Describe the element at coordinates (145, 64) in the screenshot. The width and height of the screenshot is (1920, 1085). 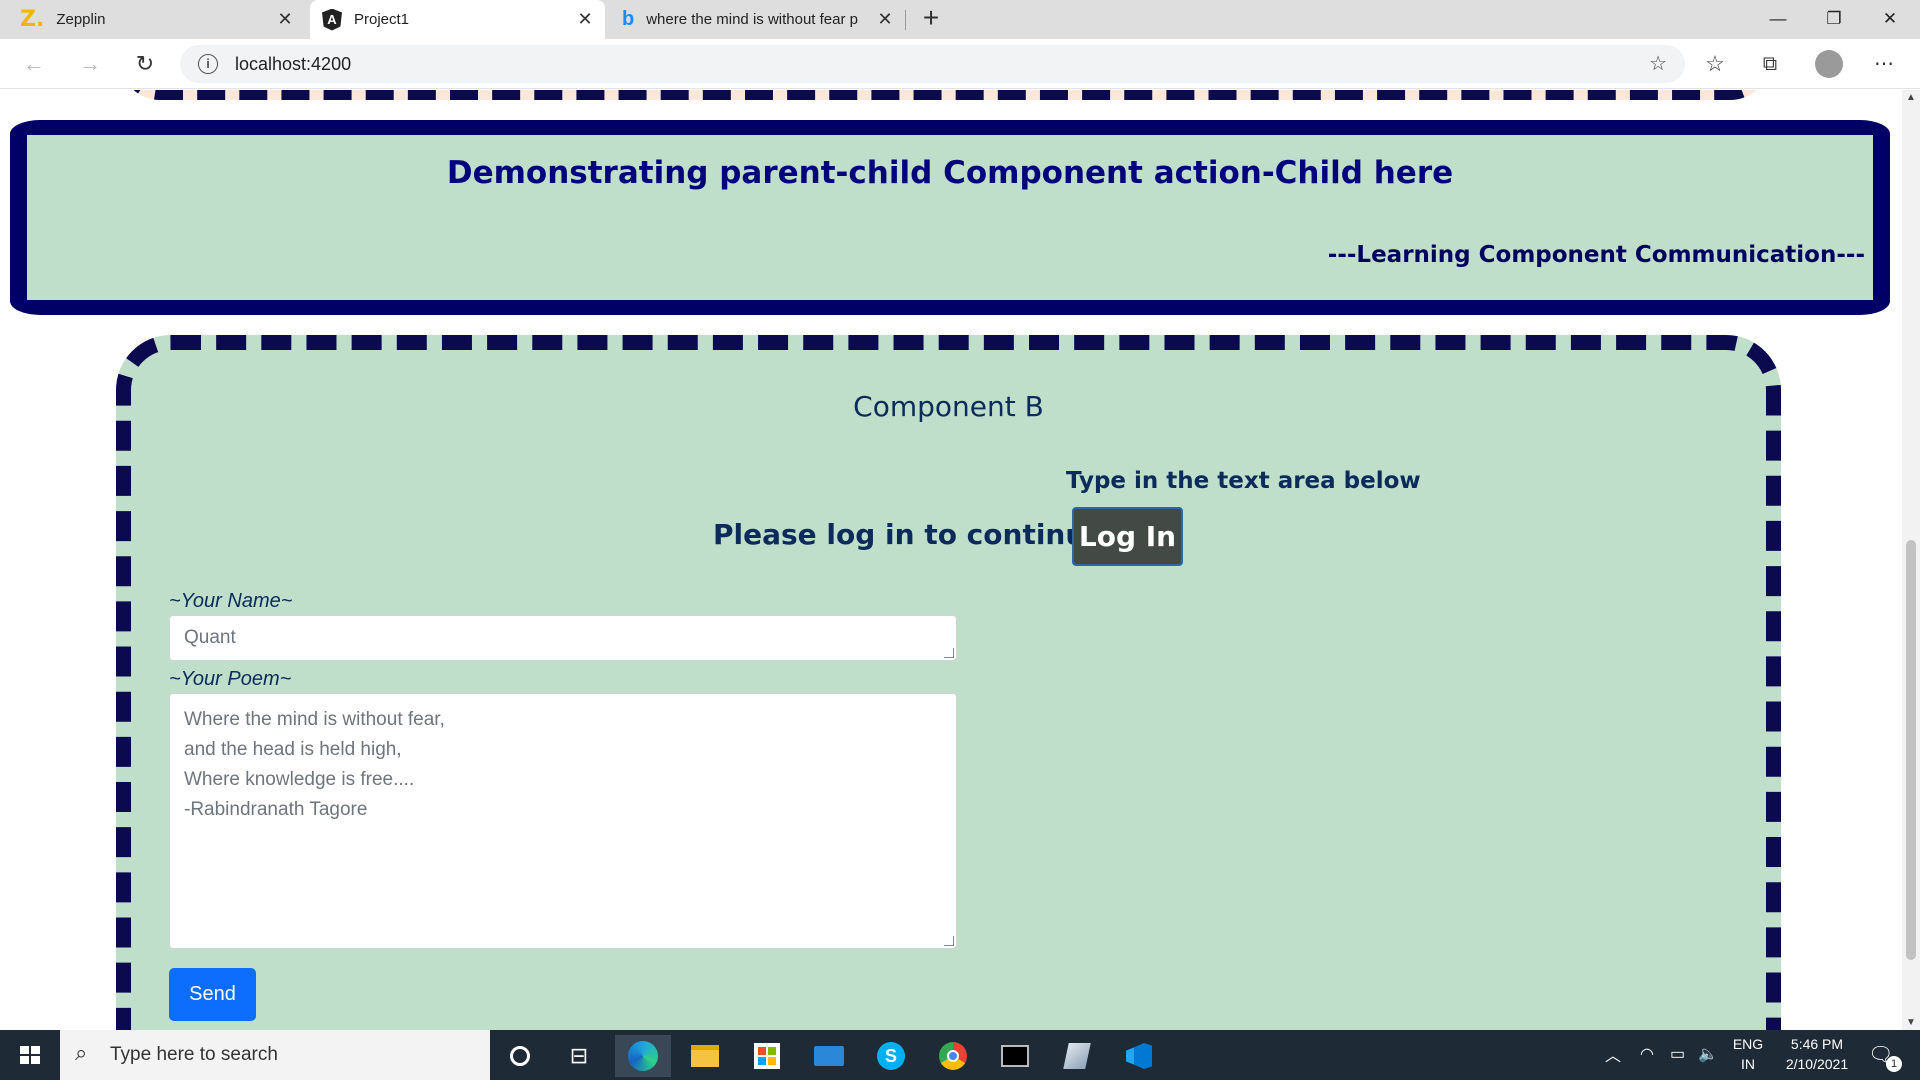
I see `refresh-button: ↻` at that location.